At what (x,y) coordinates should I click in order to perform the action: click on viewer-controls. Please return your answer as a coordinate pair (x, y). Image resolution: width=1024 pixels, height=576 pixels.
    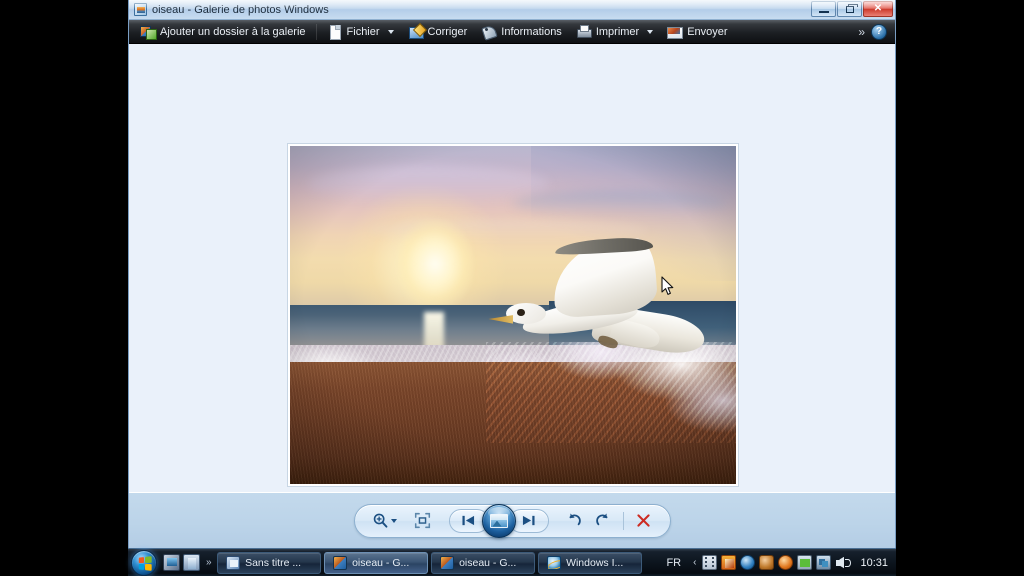
    Looking at the image, I should click on (512, 520).